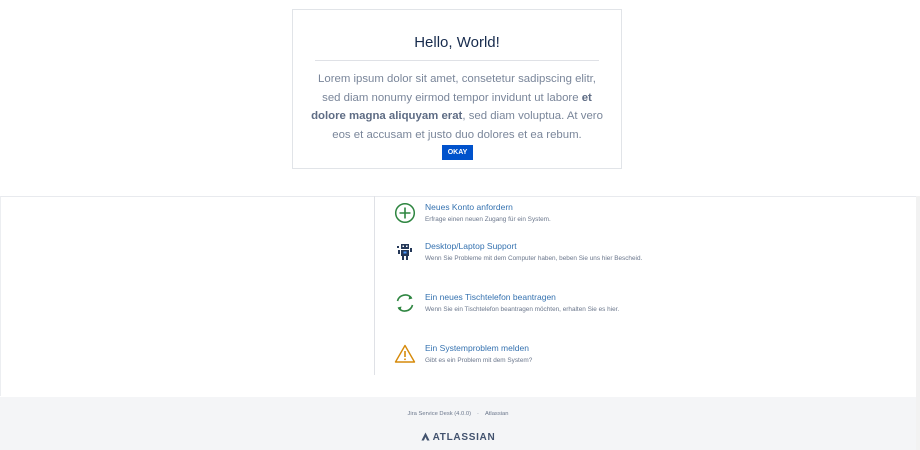  What do you see at coordinates (457, 42) in the screenshot?
I see `dialog-title: Hello, World!` at bounding box center [457, 42].